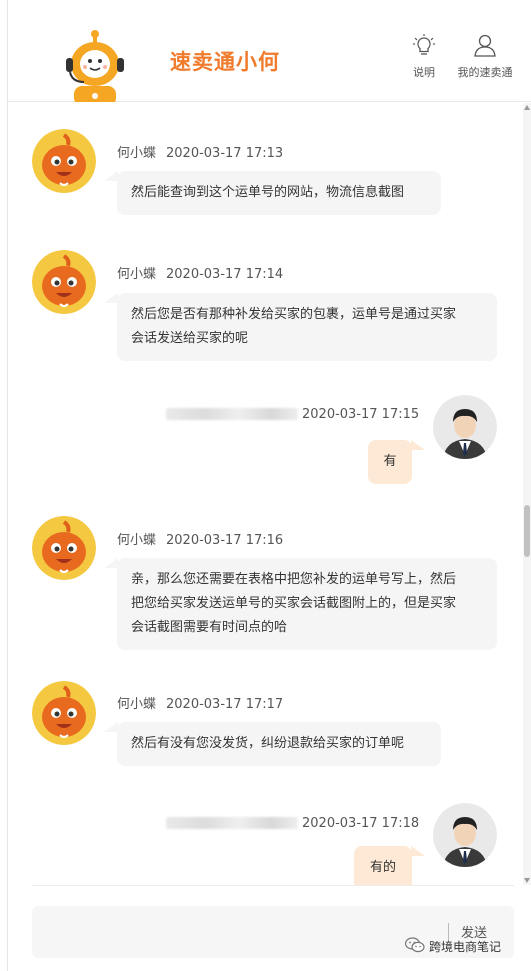 Image resolution: width=531 pixels, height=971 pixels. I want to click on watermark: 跨境电商笔记, so click(453, 946).